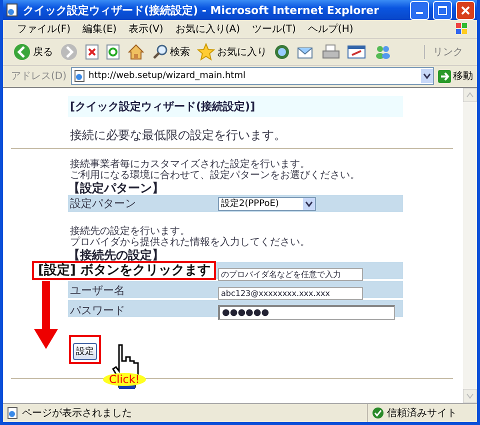  Describe the element at coordinates (422, 413) in the screenshot. I see `security-zone: 信頼済みサイト` at that location.